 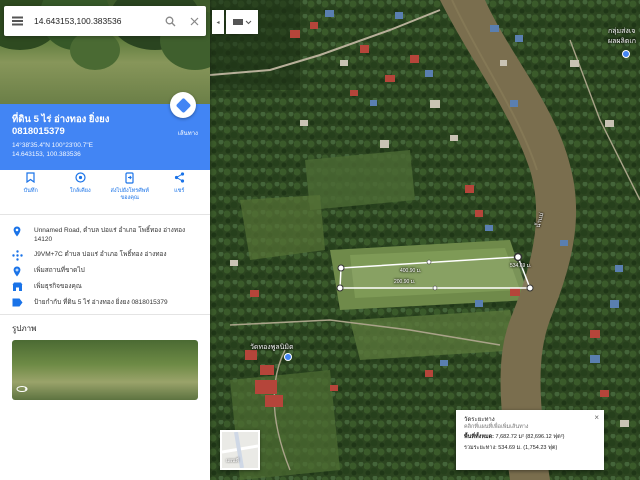 What do you see at coordinates (626, 54) in the screenshot?
I see `poi-pin-icon` at bounding box center [626, 54].